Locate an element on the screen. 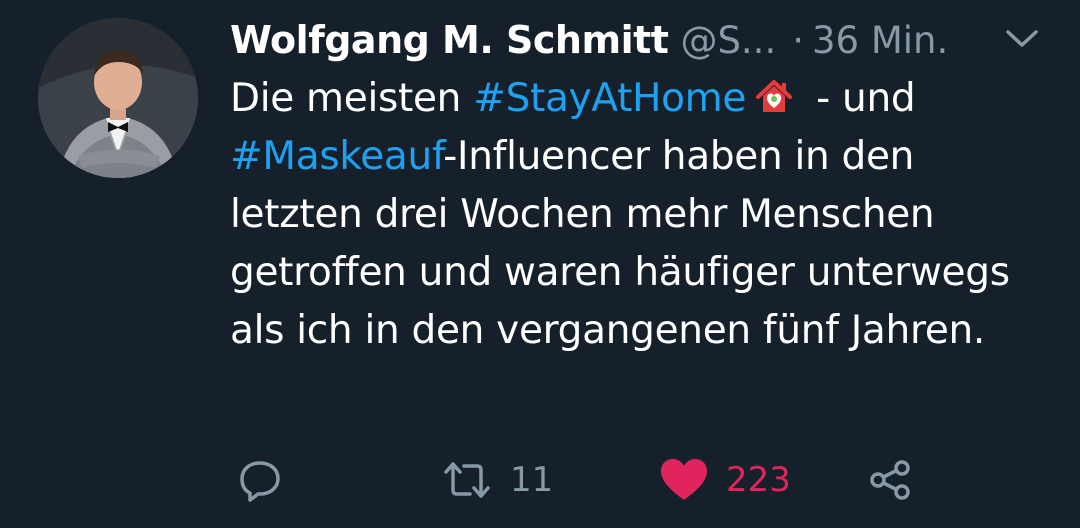 This screenshot has height=528, width=1080. tweet-actions: 11 223 is located at coordinates (590, 480).